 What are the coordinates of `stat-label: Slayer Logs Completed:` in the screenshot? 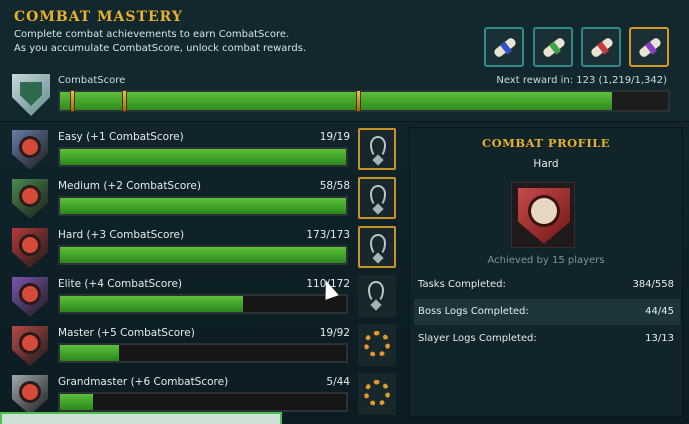 It's located at (477, 338).